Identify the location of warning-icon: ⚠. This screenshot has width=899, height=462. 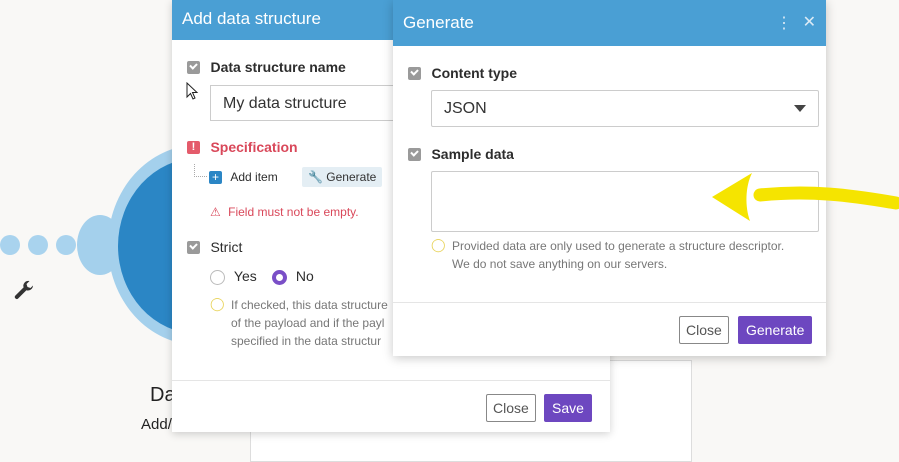
(215, 212).